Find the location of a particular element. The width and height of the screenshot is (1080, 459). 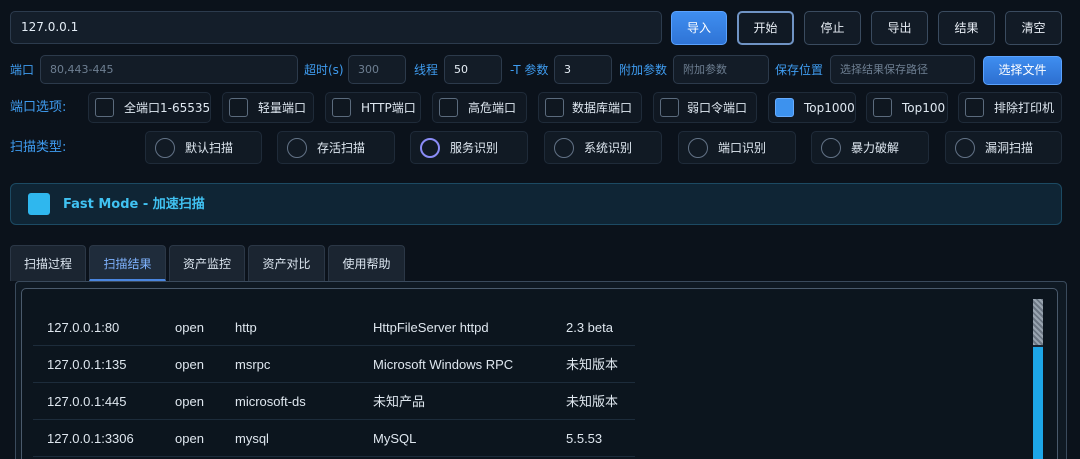

fast-mode-toggle: Fast Mode - 加速扫描 is located at coordinates (536, 204).